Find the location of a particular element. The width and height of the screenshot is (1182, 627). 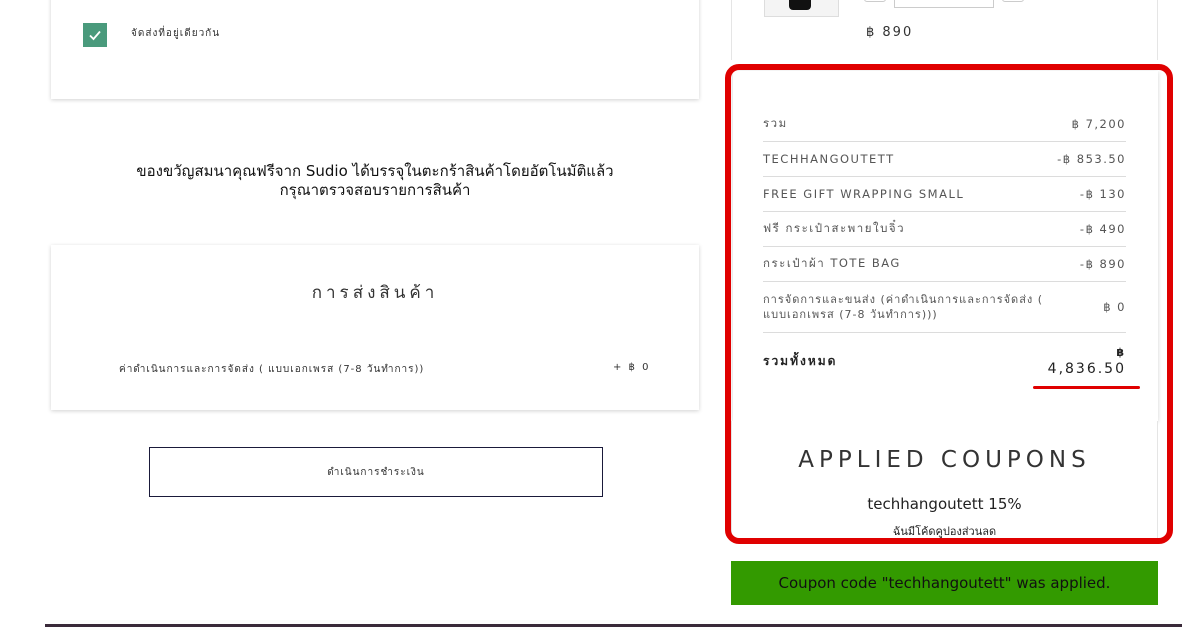

summary-row-label: รวม is located at coordinates (775, 123).